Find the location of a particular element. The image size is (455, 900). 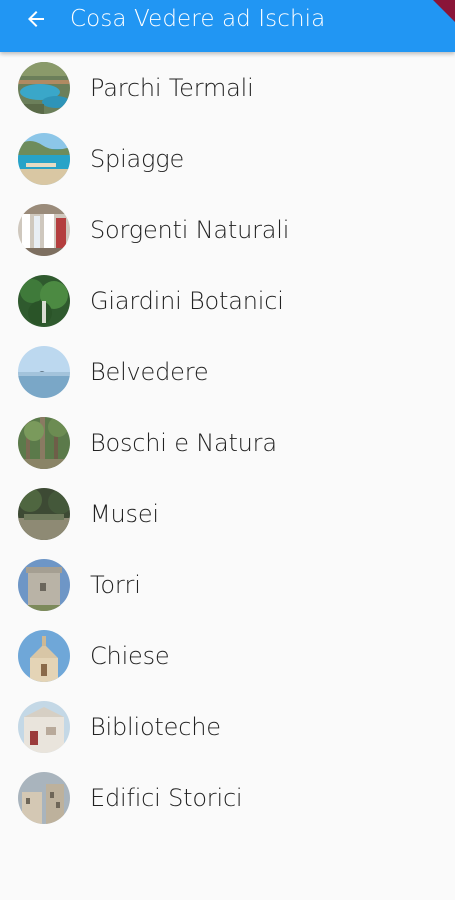

list-item-label: Musei is located at coordinates (124, 513).